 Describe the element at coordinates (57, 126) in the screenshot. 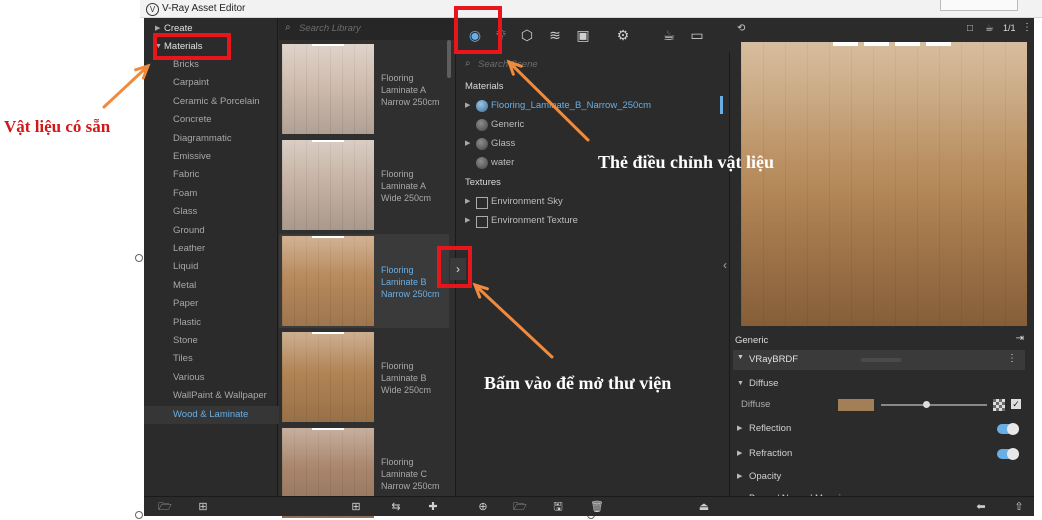

I see `annotation-preset-materials: Vật liệu có sẵn` at that location.